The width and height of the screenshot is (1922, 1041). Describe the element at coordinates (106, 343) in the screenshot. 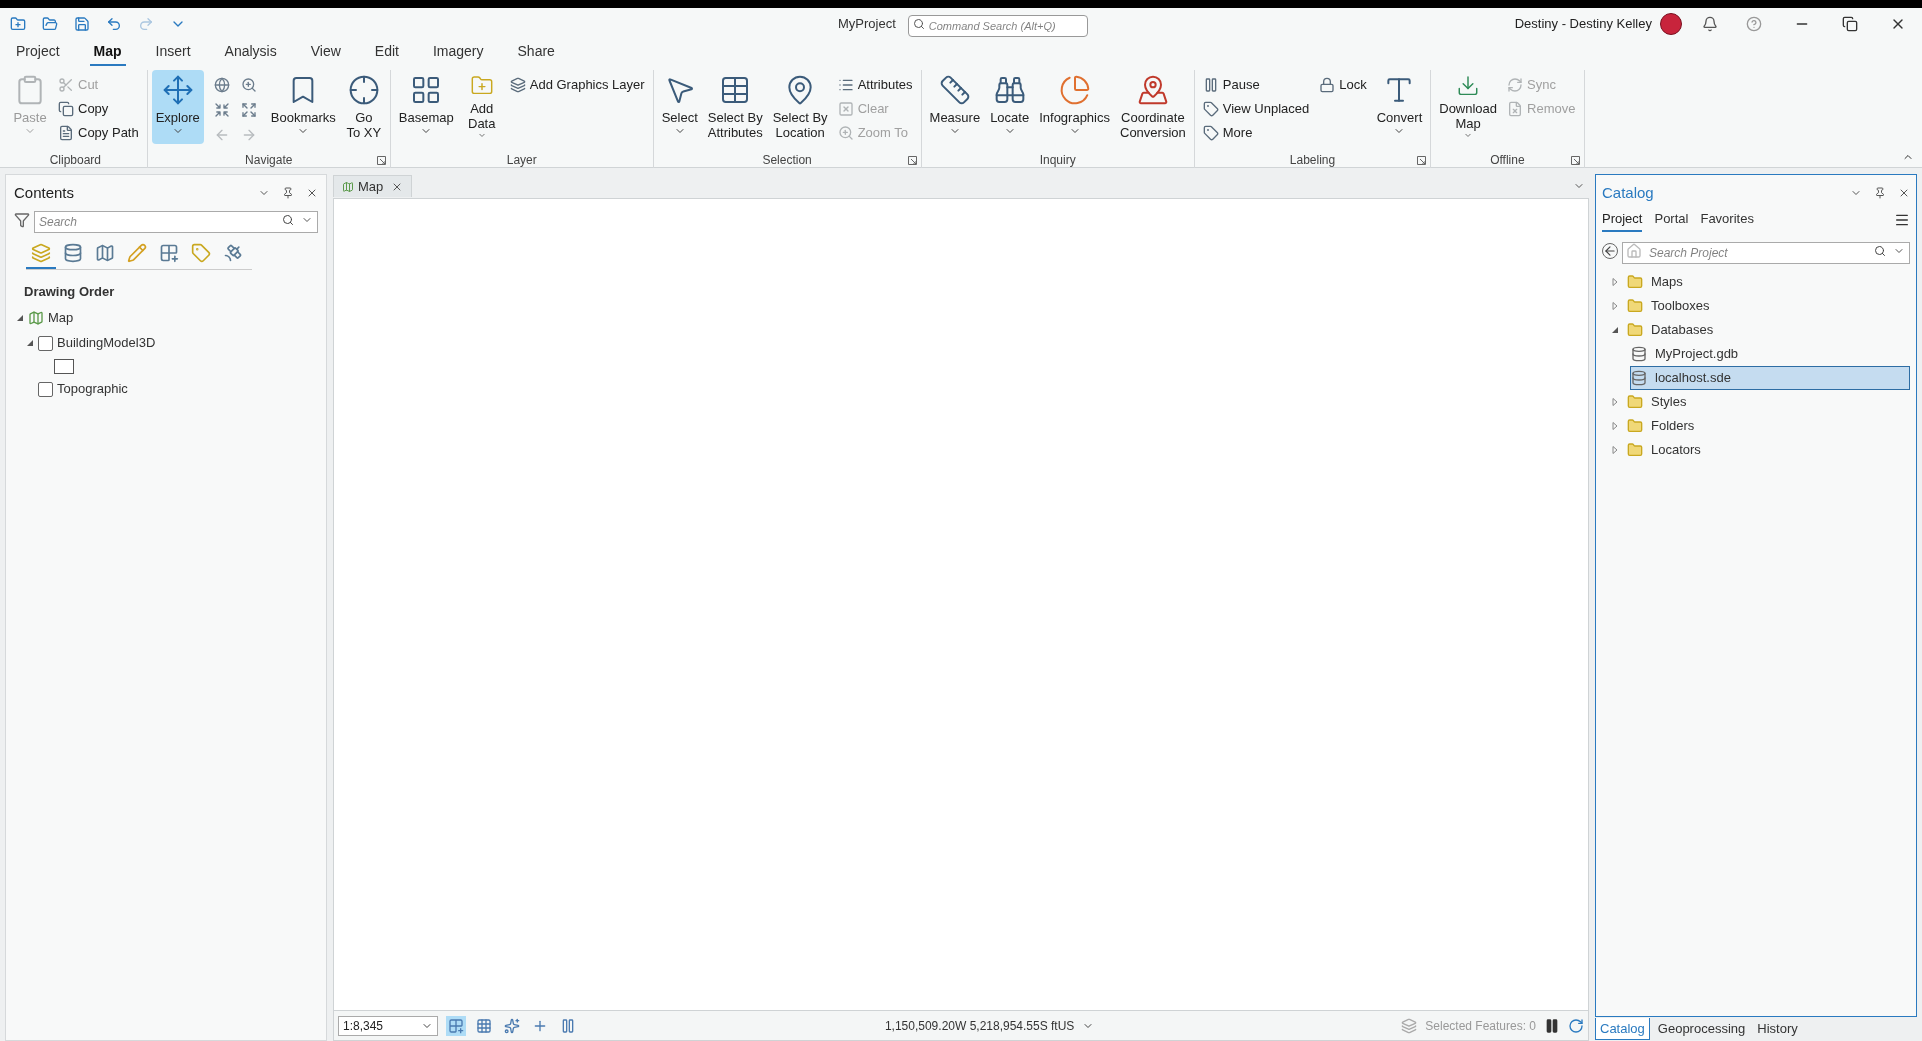

I see `layer-name: BuildingModel3D` at that location.